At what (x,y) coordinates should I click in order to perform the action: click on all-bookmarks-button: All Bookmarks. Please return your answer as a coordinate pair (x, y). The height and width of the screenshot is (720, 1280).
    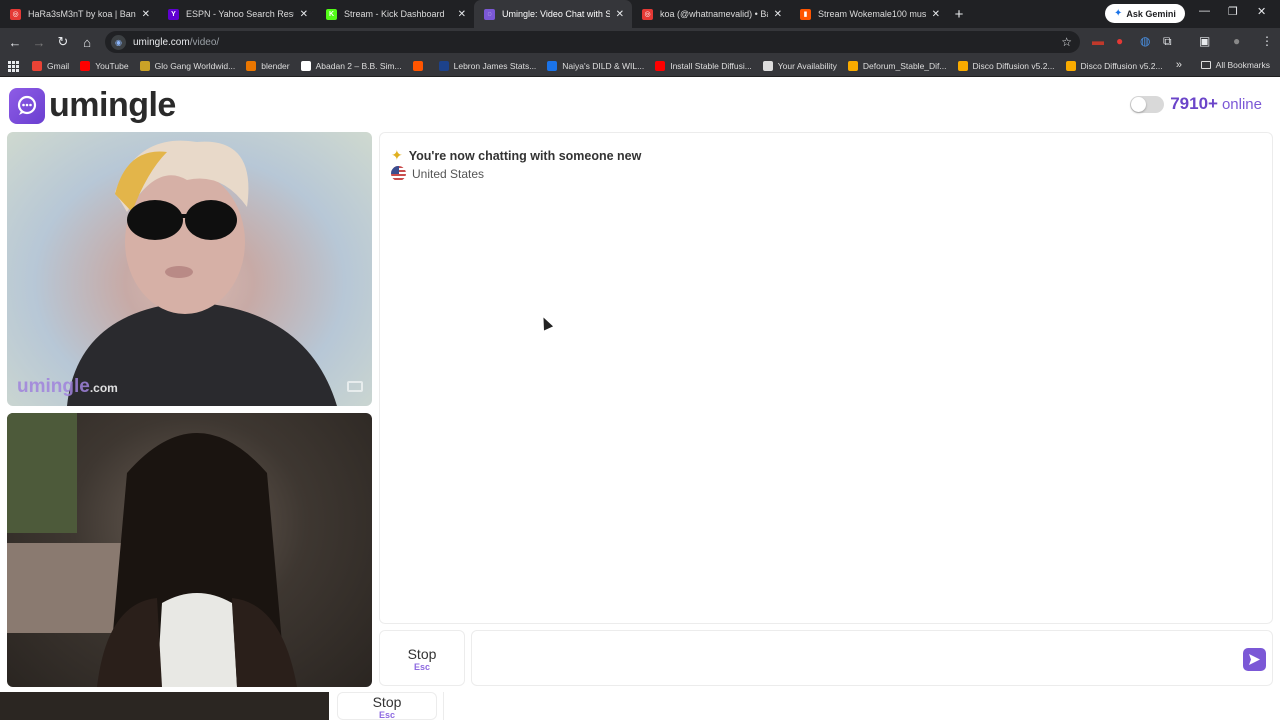
    Looking at the image, I should click on (1235, 65).